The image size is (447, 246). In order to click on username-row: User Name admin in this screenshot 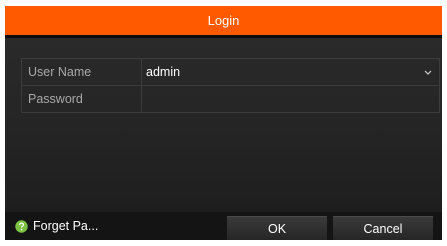, I will do `click(230, 72)`.